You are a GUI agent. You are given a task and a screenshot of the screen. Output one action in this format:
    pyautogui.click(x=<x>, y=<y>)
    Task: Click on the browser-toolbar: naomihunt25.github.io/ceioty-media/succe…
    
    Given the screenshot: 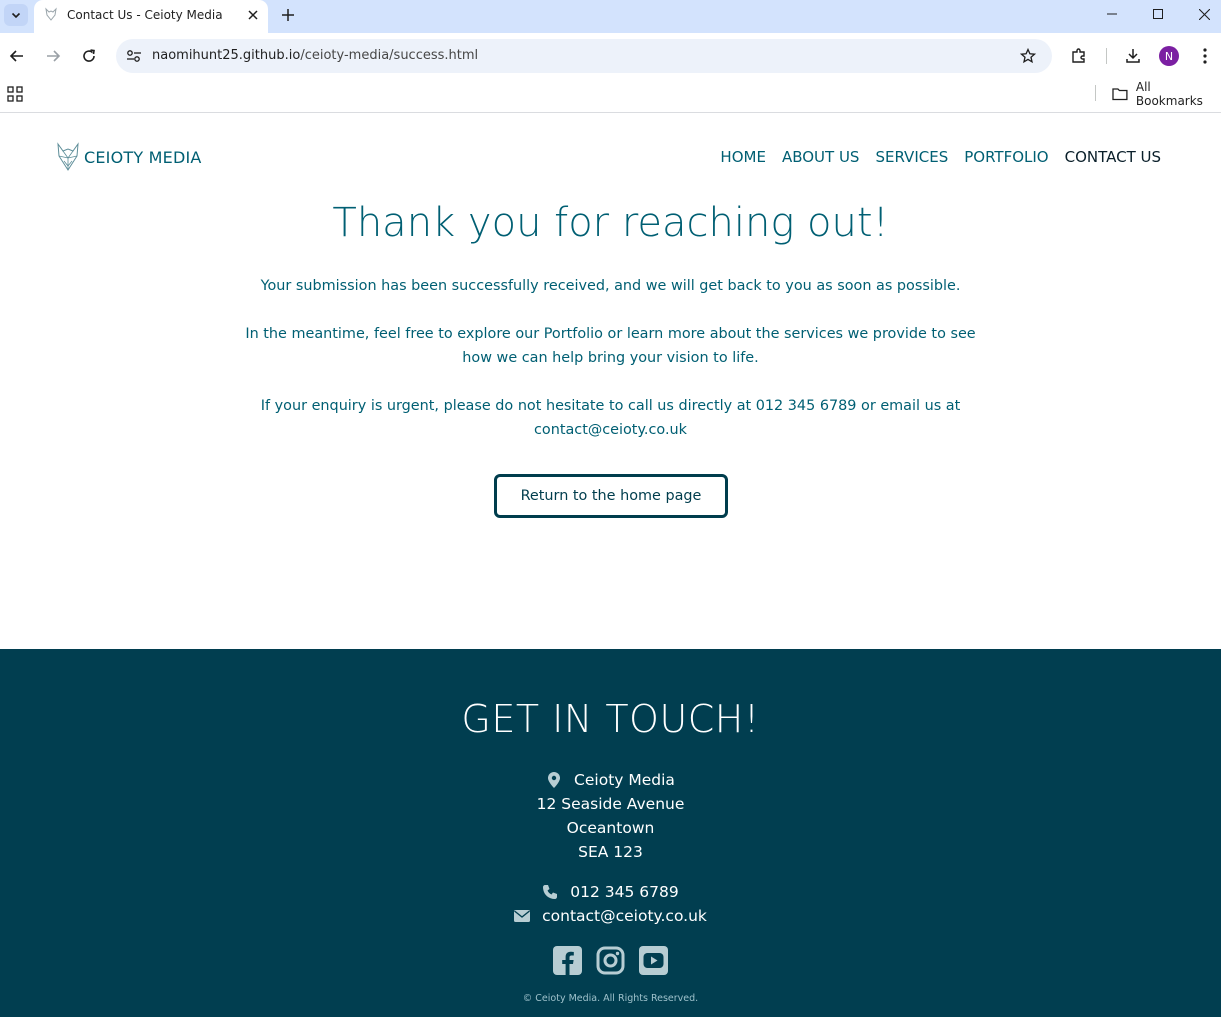 What is the action you would take?
    pyautogui.click(x=610, y=56)
    